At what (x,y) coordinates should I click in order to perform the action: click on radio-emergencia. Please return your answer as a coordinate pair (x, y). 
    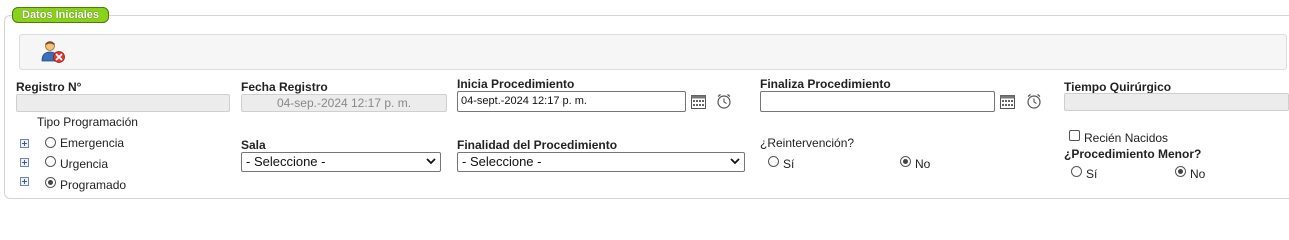
    Looking at the image, I should click on (50, 142).